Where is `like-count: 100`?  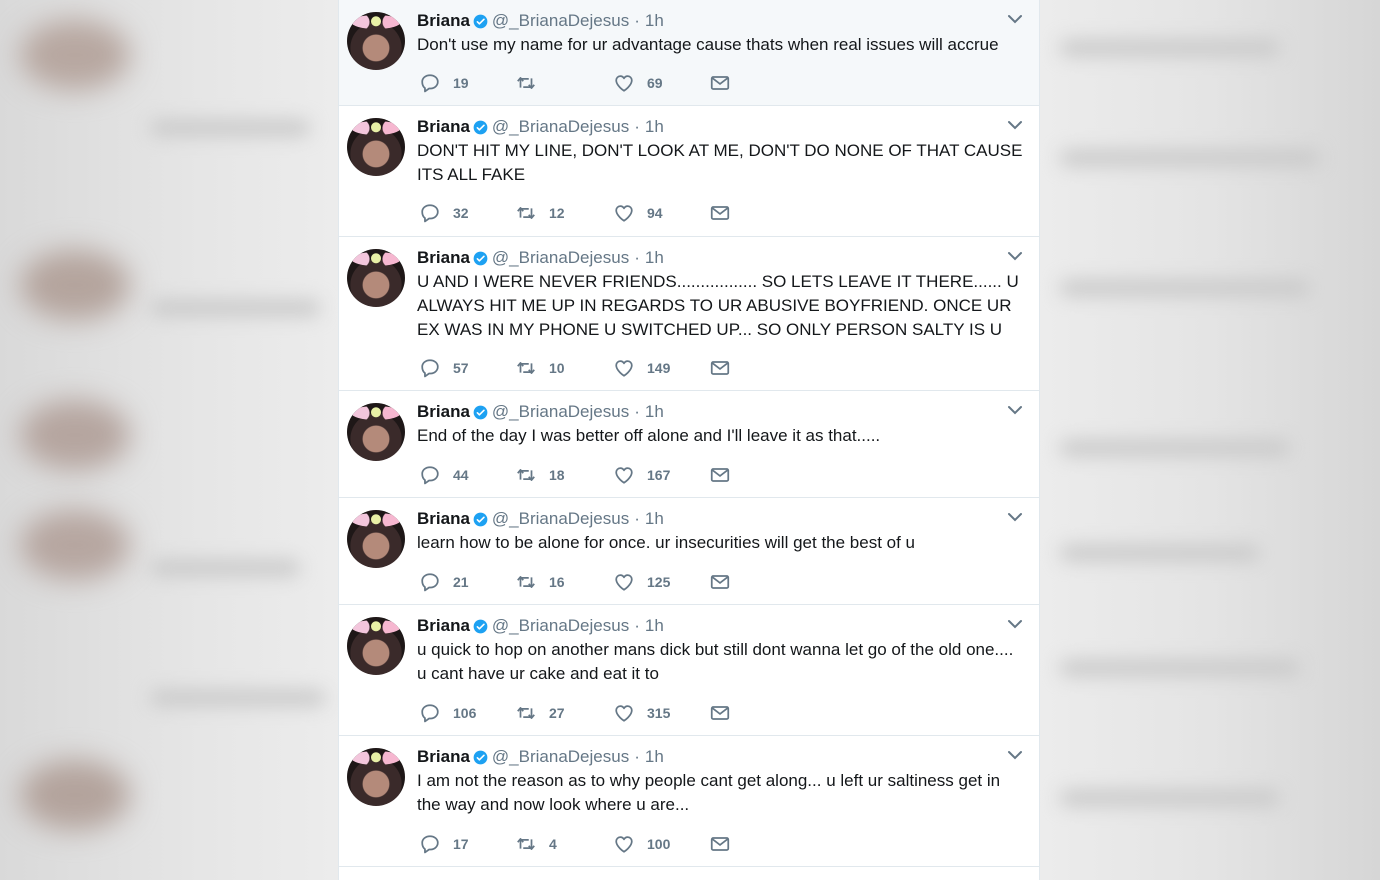
like-count: 100 is located at coordinates (659, 844).